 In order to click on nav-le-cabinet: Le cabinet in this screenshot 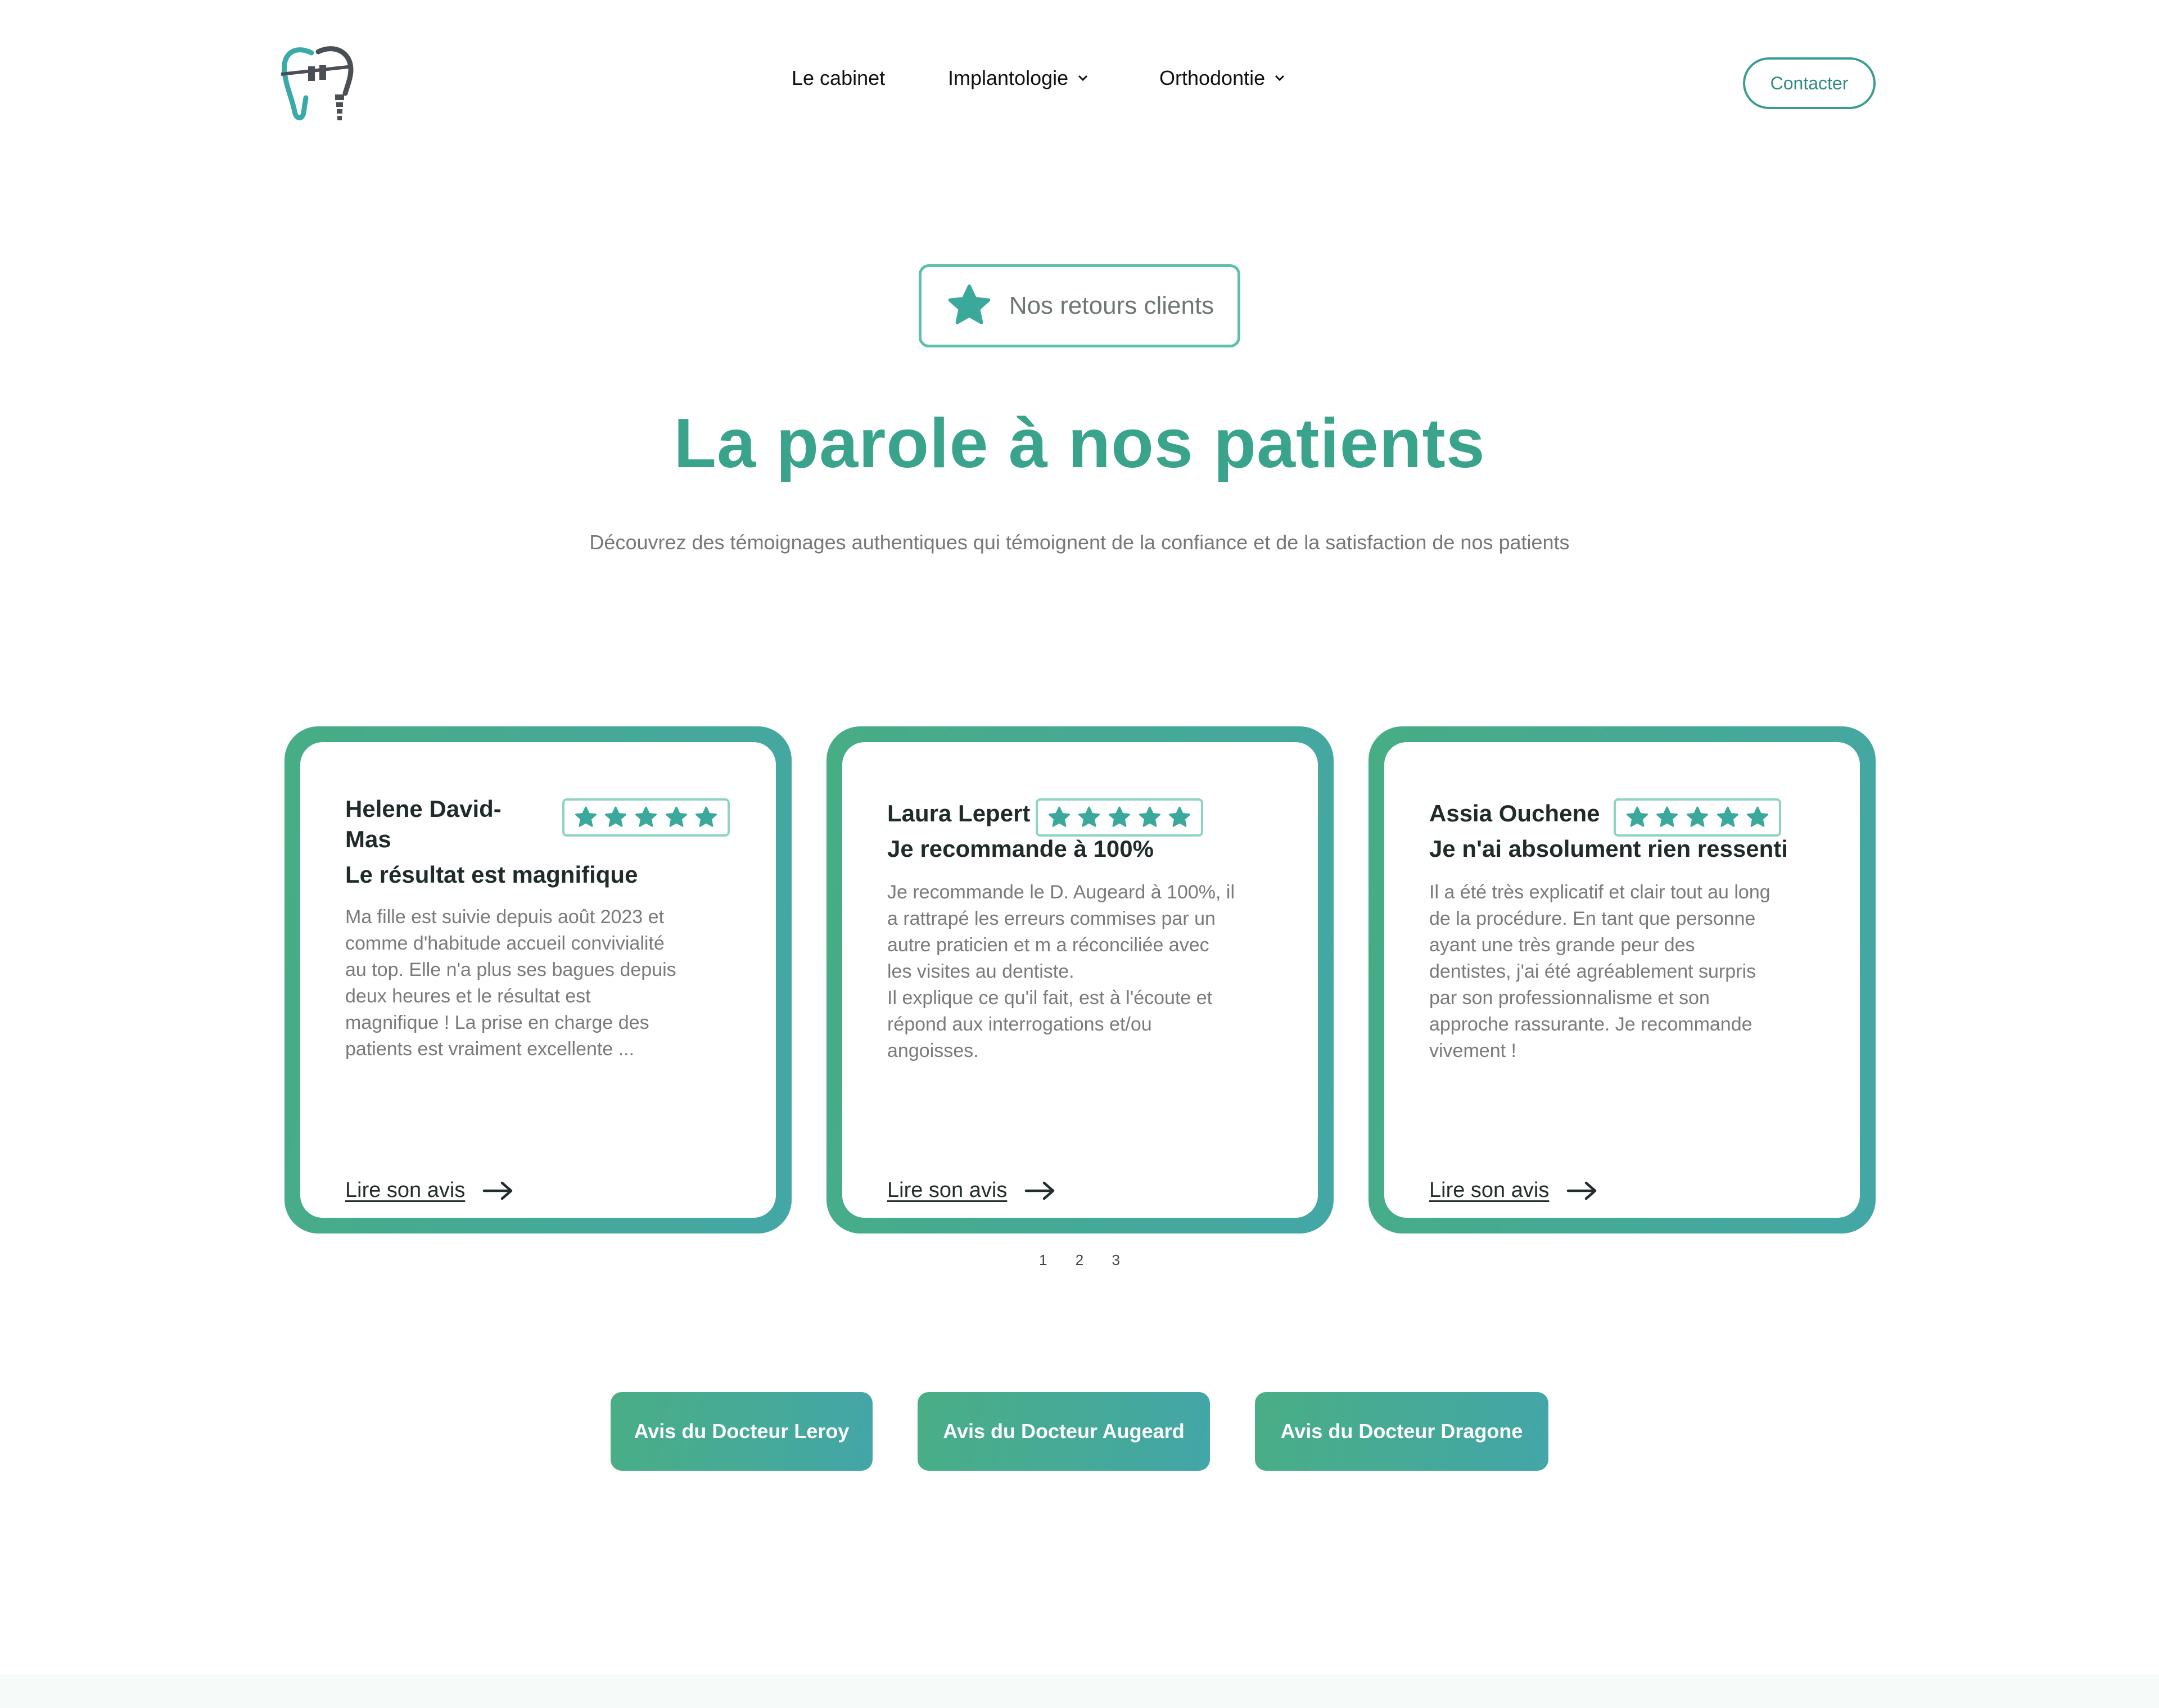, I will do `click(838, 78)`.